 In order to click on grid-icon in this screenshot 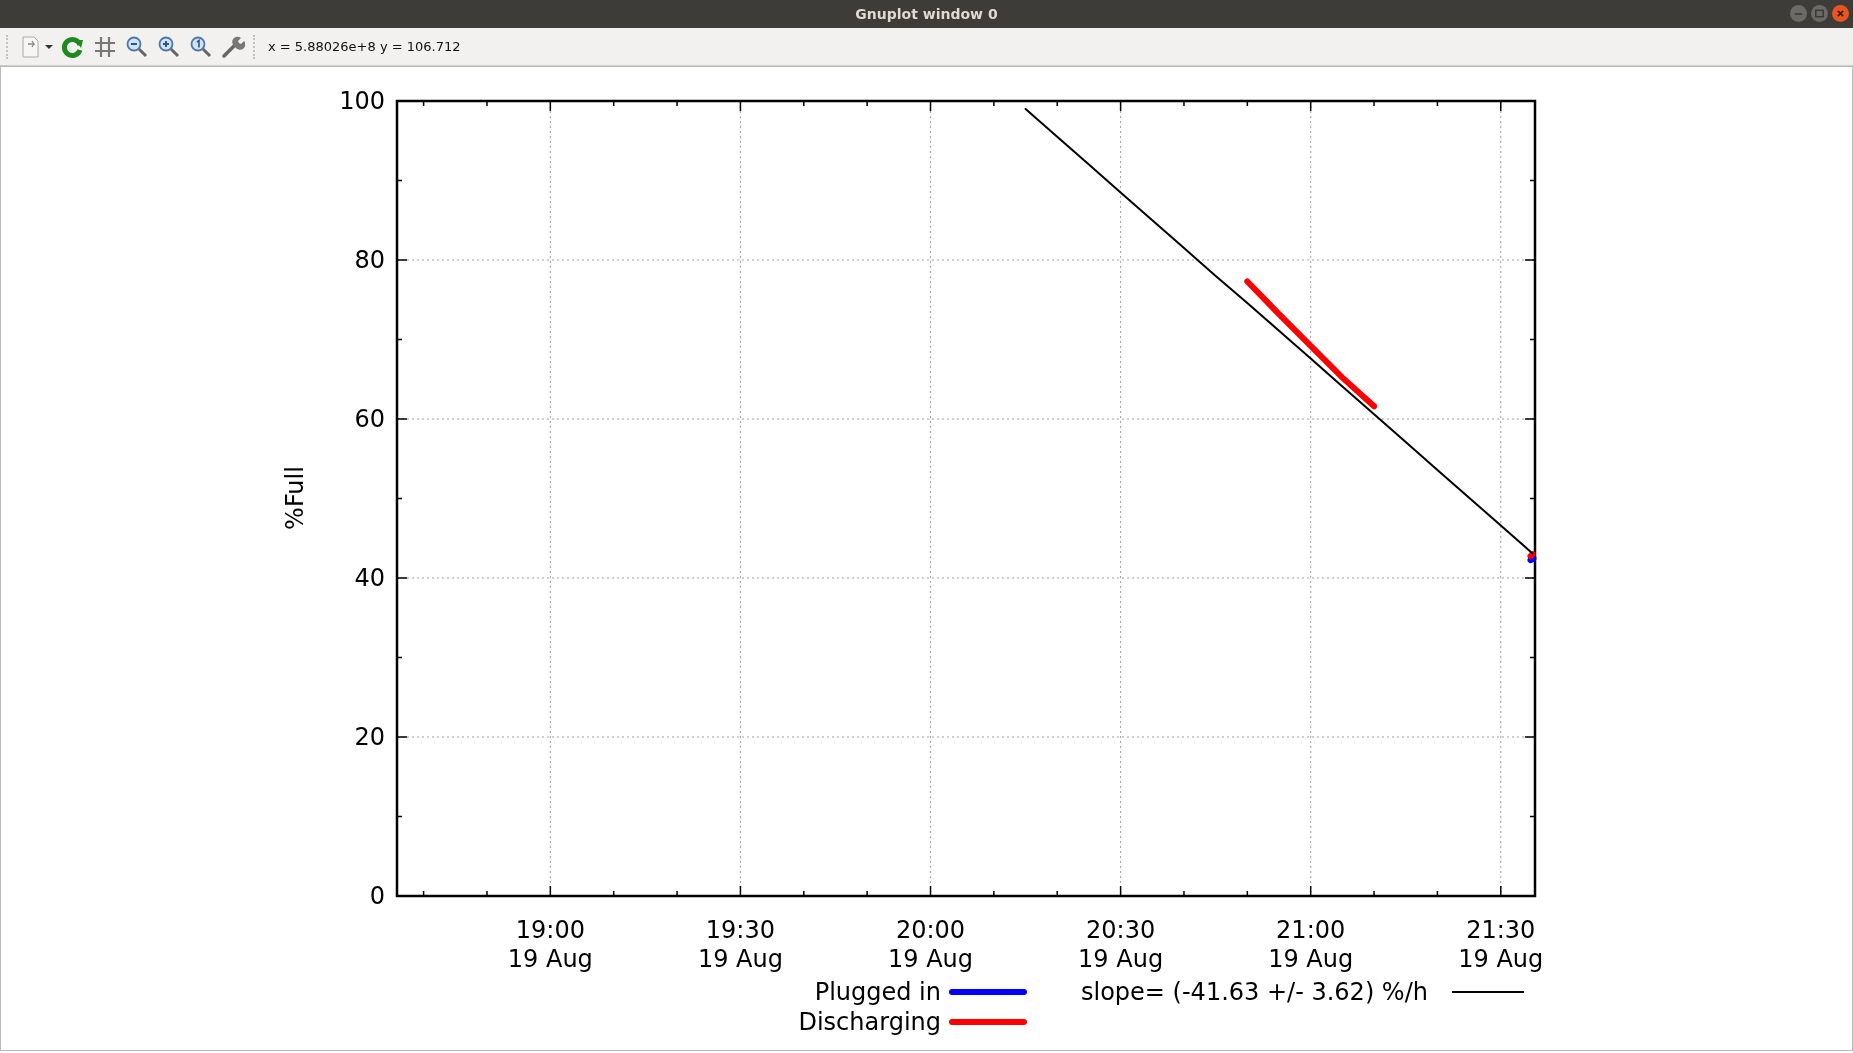, I will do `click(105, 46)`.